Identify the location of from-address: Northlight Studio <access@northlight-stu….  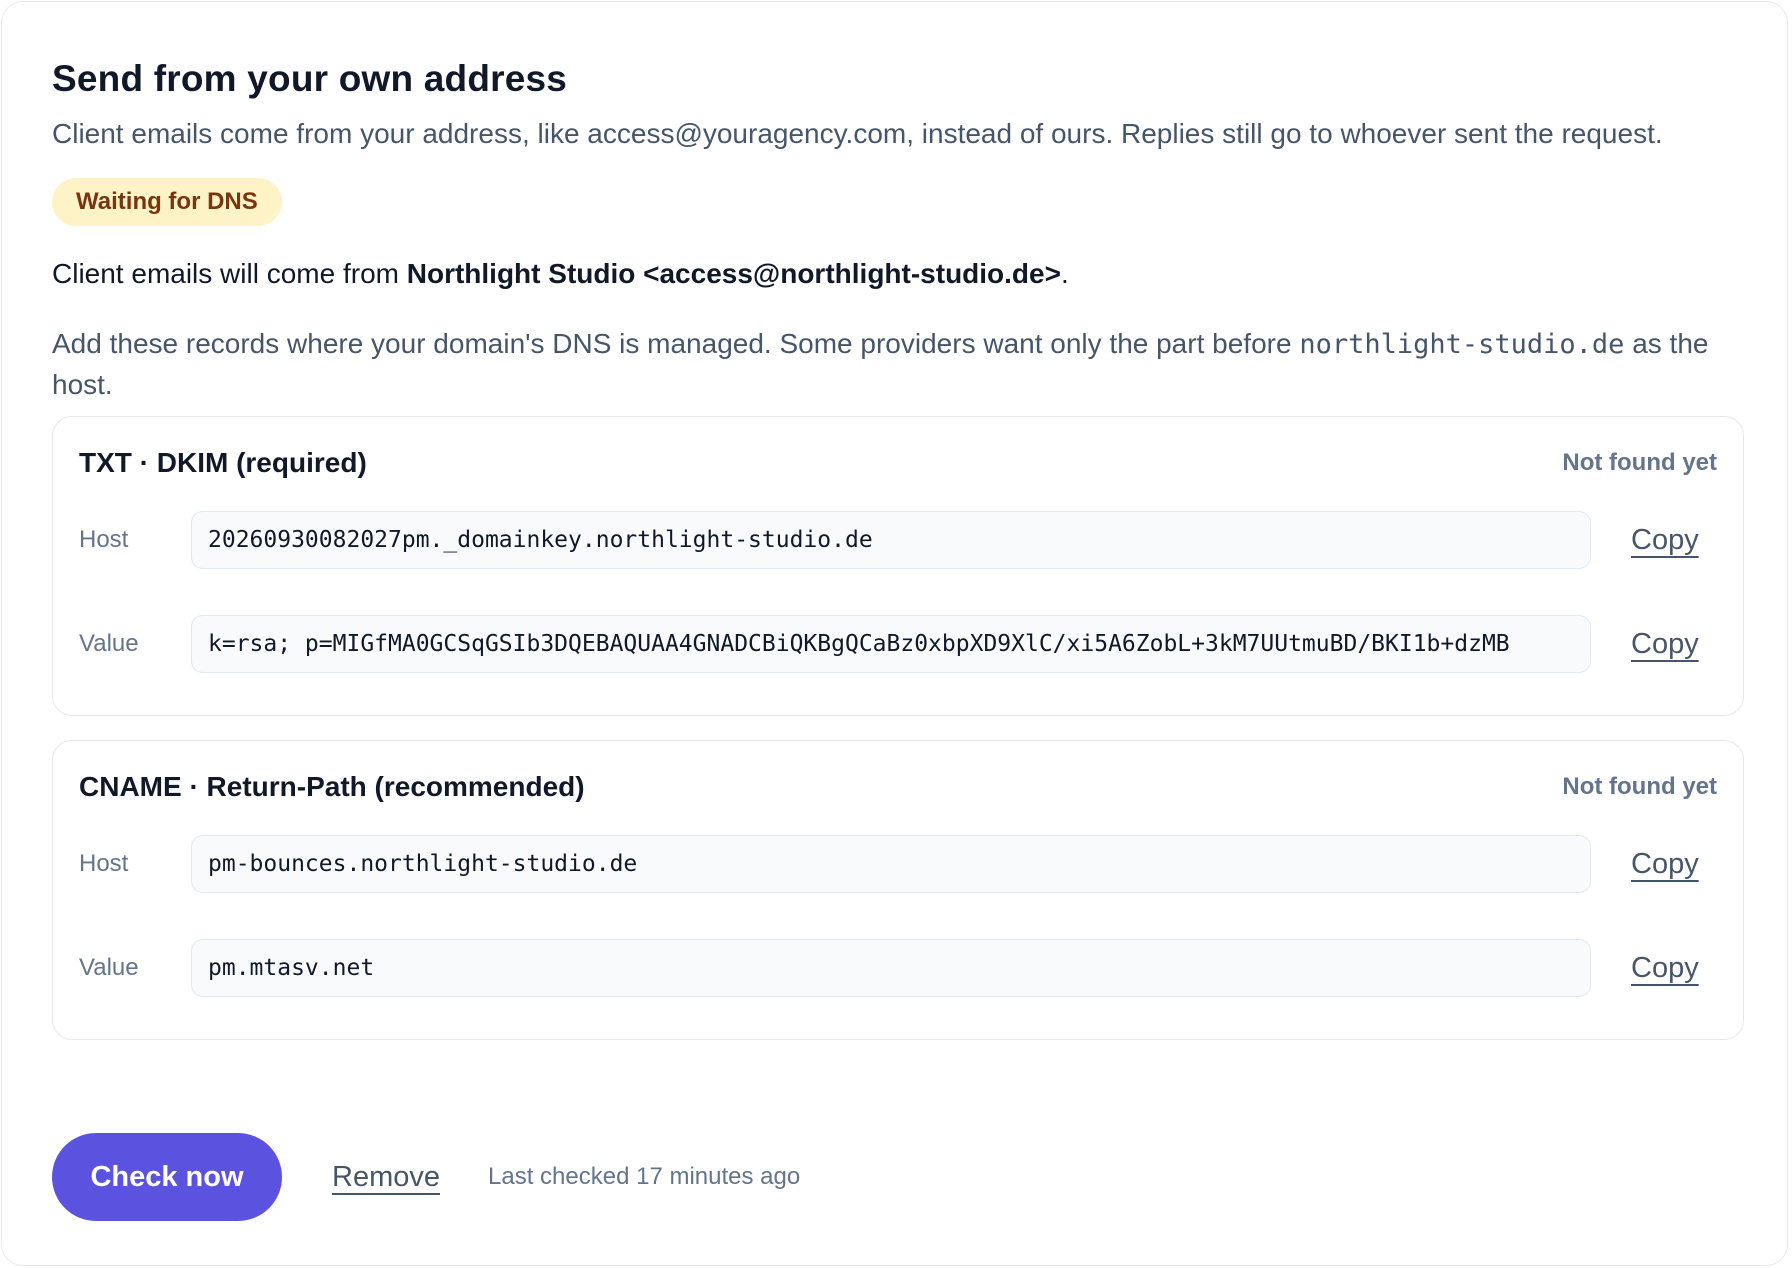
(733, 273).